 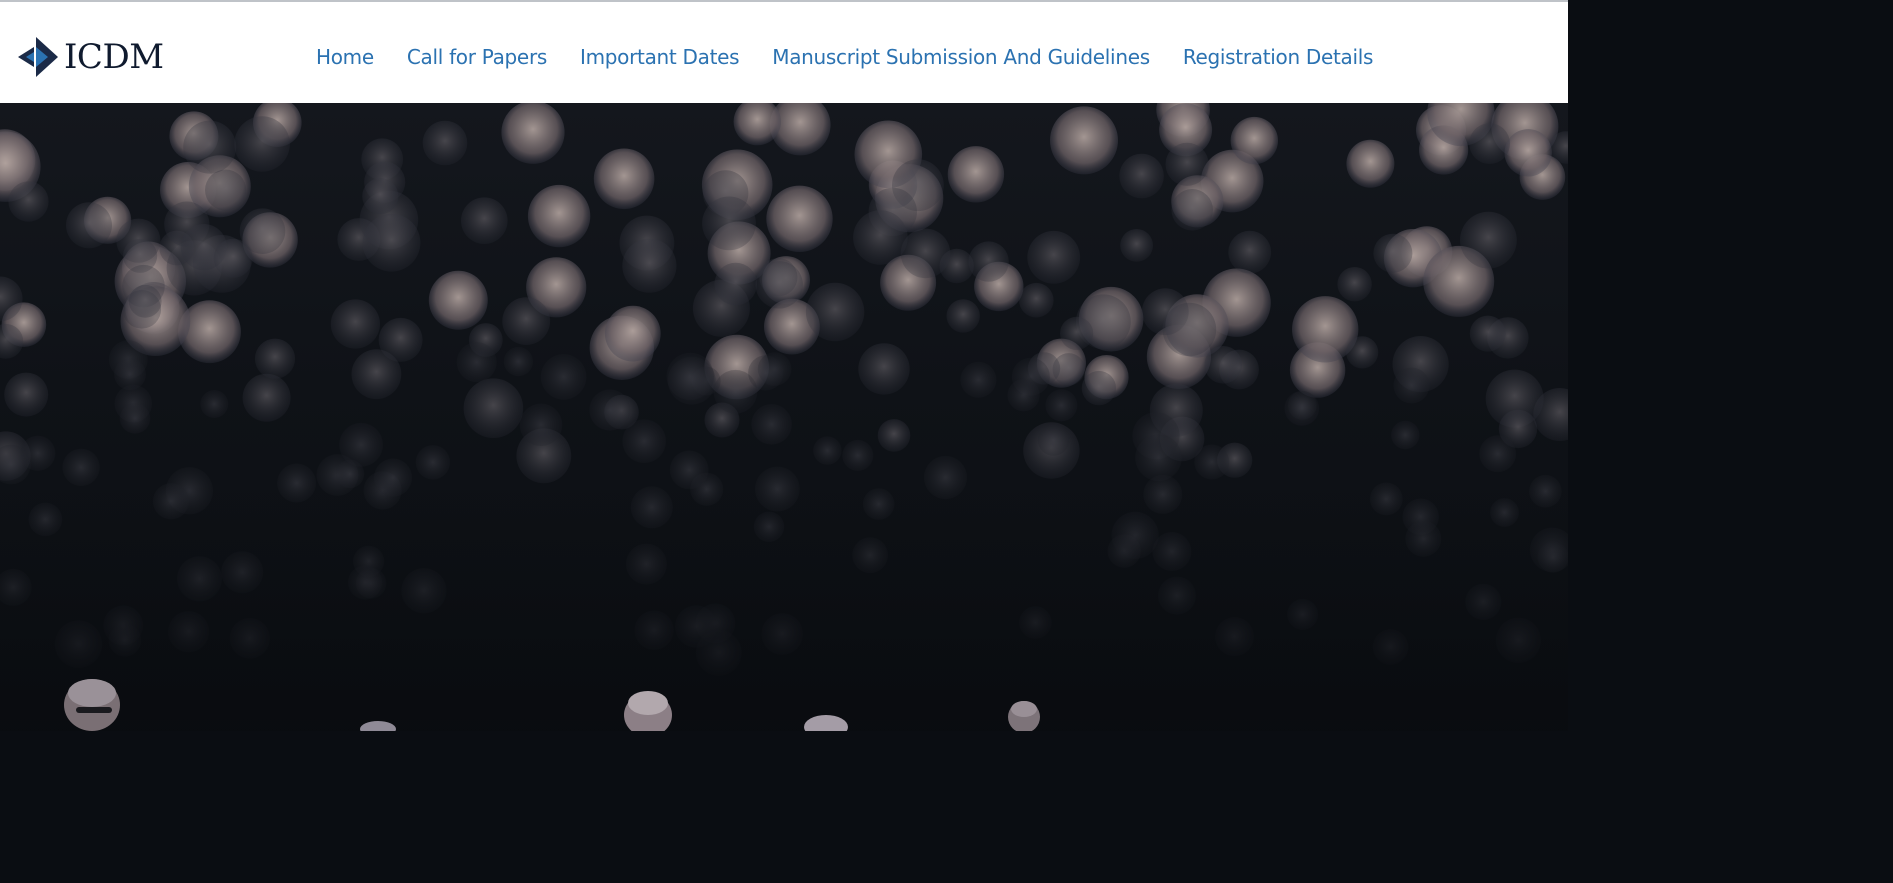 I want to click on icdm-logo-icon, so click(x=38, y=57).